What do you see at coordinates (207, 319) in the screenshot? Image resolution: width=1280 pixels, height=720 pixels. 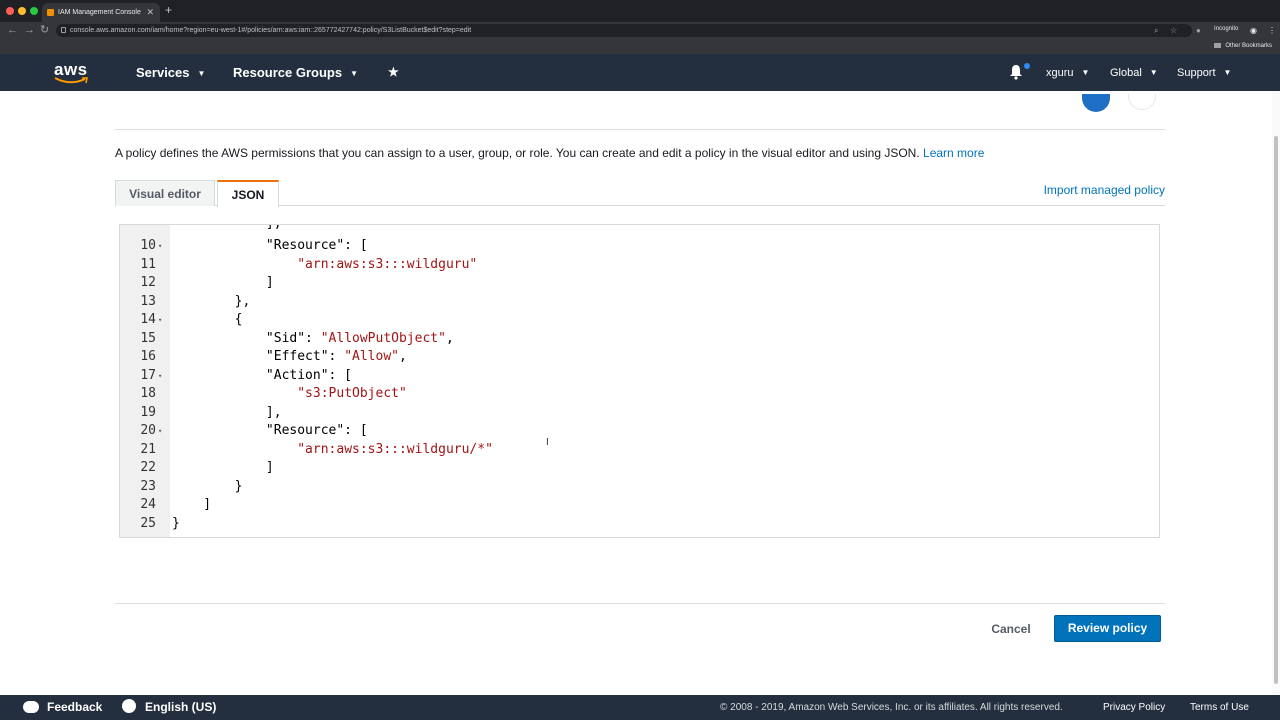 I see `code-text: {` at bounding box center [207, 319].